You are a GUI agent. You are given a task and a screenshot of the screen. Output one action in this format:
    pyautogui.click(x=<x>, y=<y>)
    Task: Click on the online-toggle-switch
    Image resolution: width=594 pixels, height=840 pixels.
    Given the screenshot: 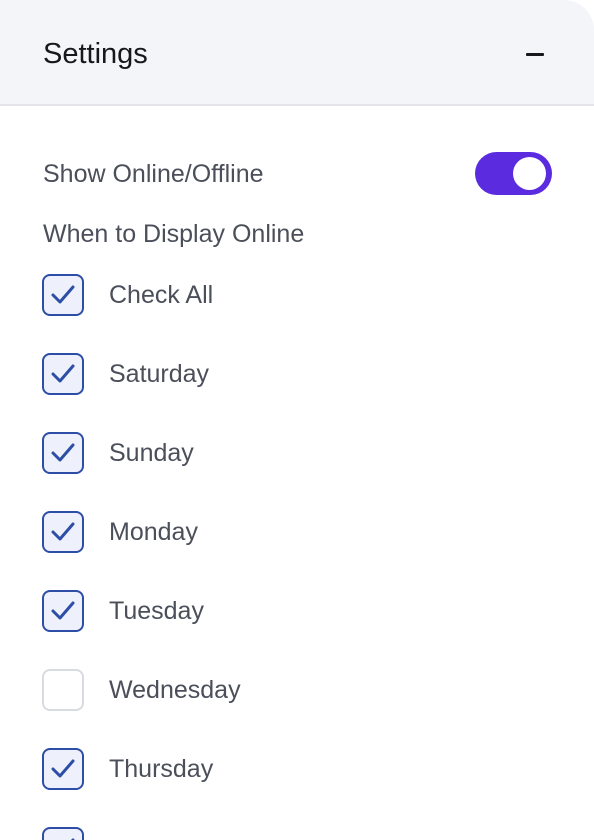 What is the action you would take?
    pyautogui.click(x=513, y=173)
    